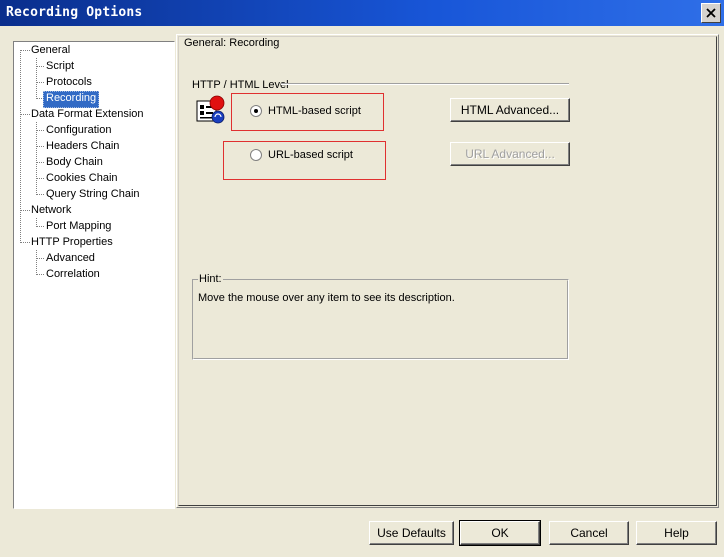  What do you see at coordinates (78, 130) in the screenshot?
I see `tree-item-configuration: Configuration` at bounding box center [78, 130].